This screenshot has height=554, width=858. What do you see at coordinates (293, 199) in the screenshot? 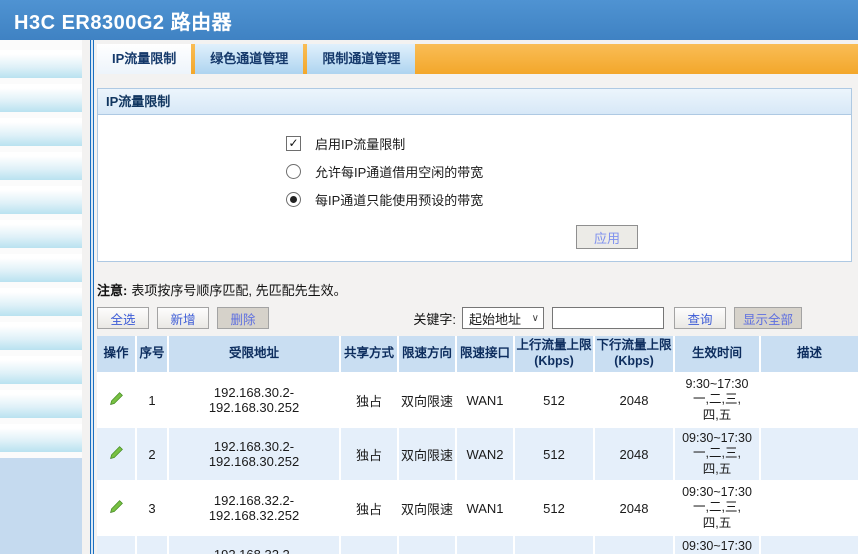
I see `preset-bandwidth-only-radio` at bounding box center [293, 199].